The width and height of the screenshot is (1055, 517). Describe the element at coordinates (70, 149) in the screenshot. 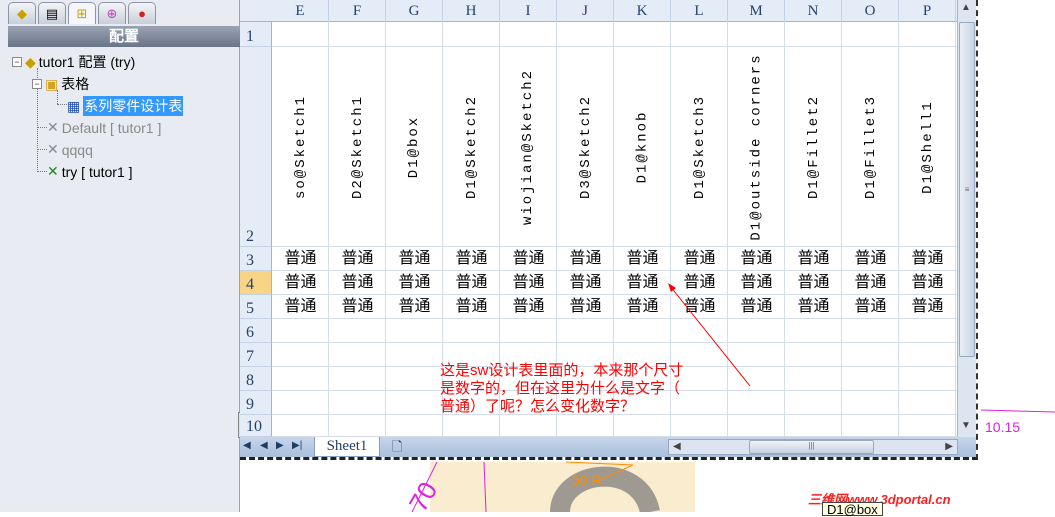

I see `tree-config-qqqq: ✕ qqqq` at that location.